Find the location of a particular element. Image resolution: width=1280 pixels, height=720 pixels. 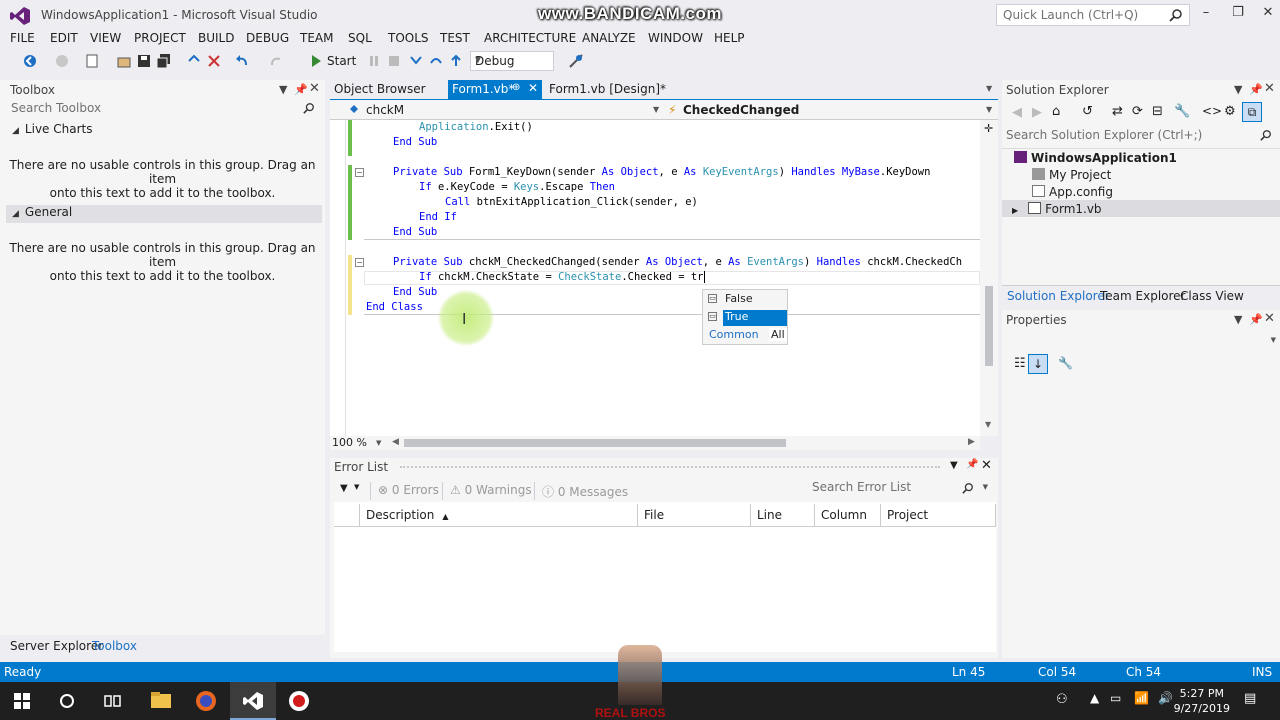

tab-all: All is located at coordinates (778, 334).